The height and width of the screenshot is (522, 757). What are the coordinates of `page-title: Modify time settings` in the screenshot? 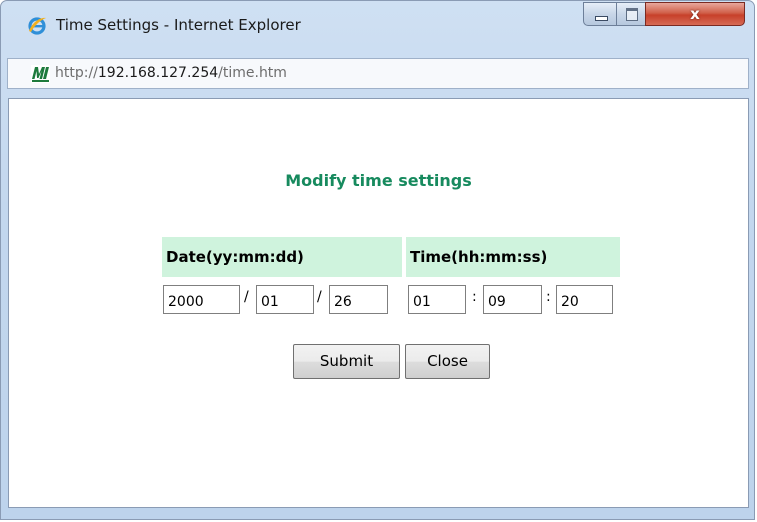 It's located at (378, 180).